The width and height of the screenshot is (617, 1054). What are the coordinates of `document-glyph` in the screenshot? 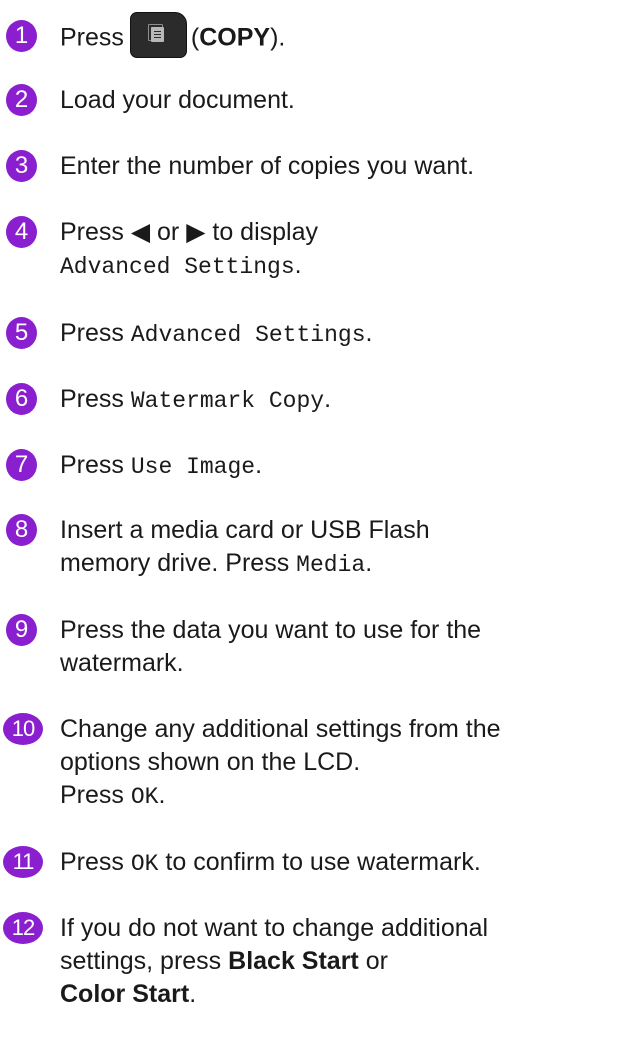 It's located at (157, 34).